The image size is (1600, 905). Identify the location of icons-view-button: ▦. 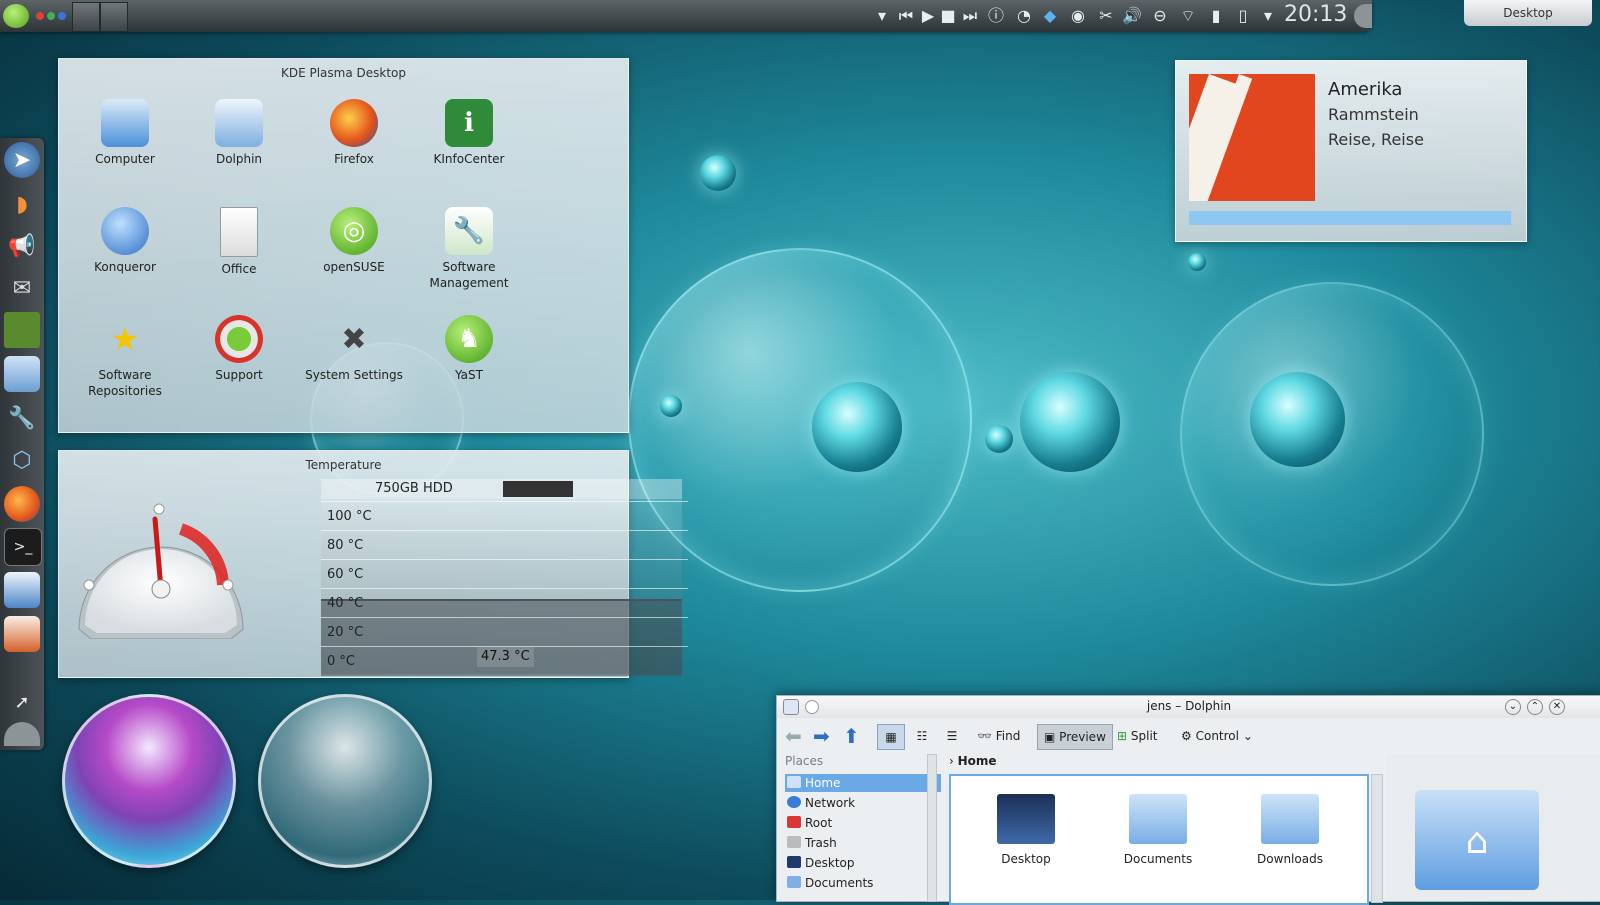
(891, 737).